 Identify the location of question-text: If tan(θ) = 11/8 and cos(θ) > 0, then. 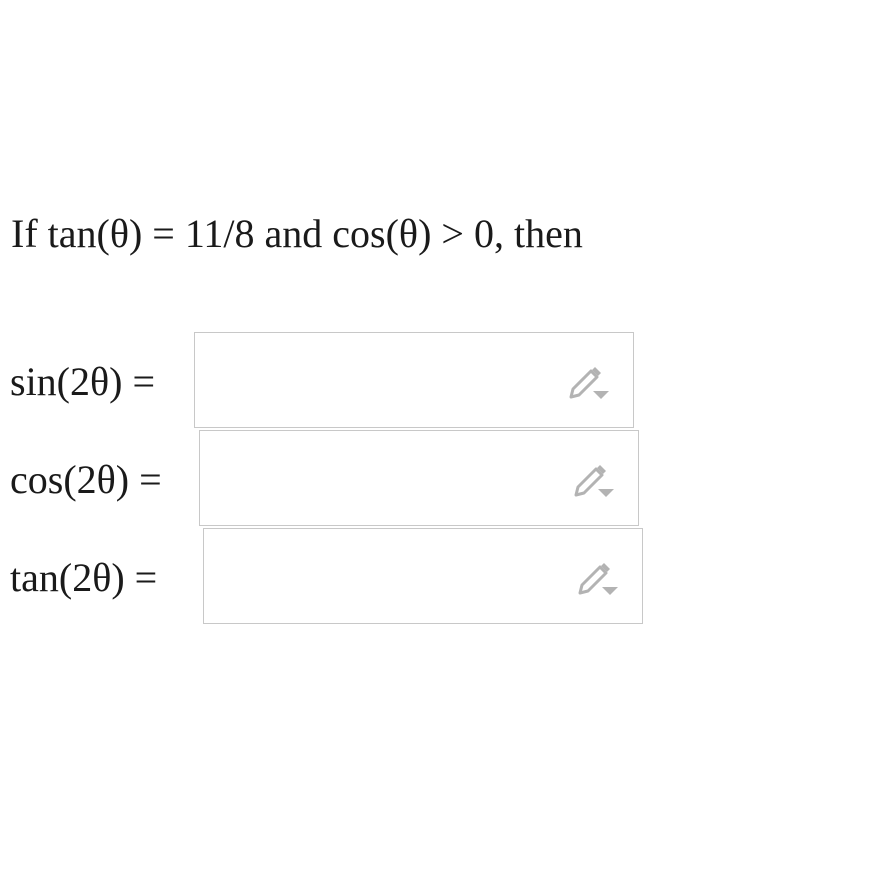
(297, 234).